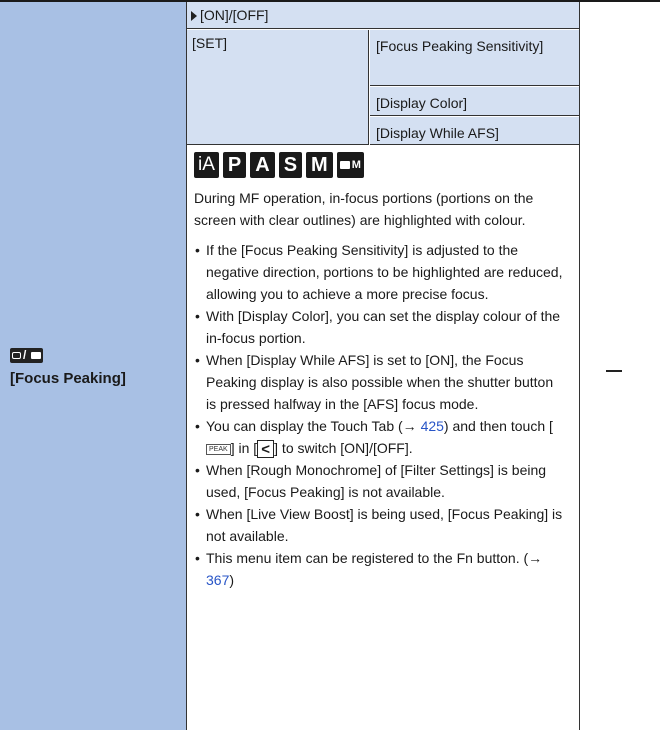 This screenshot has width=660, height=730. I want to click on onoff-label: [ON]/[OFF], so click(234, 15).